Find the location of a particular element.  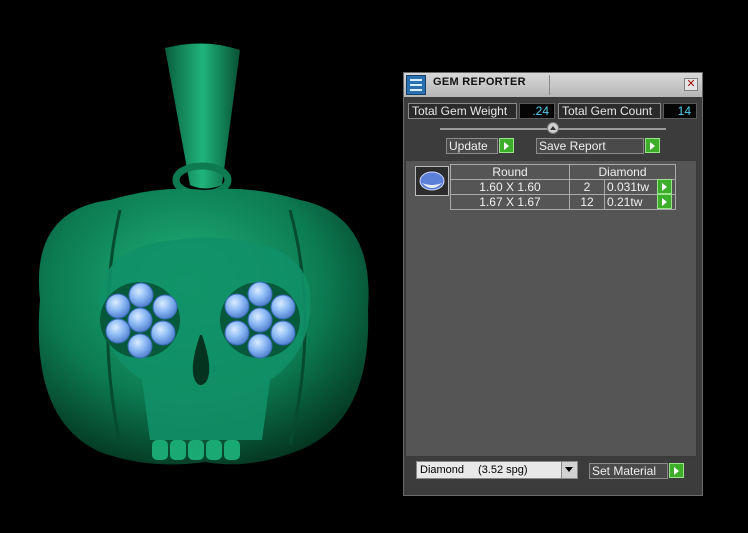

gem-reporter-app-icon is located at coordinates (416, 85).